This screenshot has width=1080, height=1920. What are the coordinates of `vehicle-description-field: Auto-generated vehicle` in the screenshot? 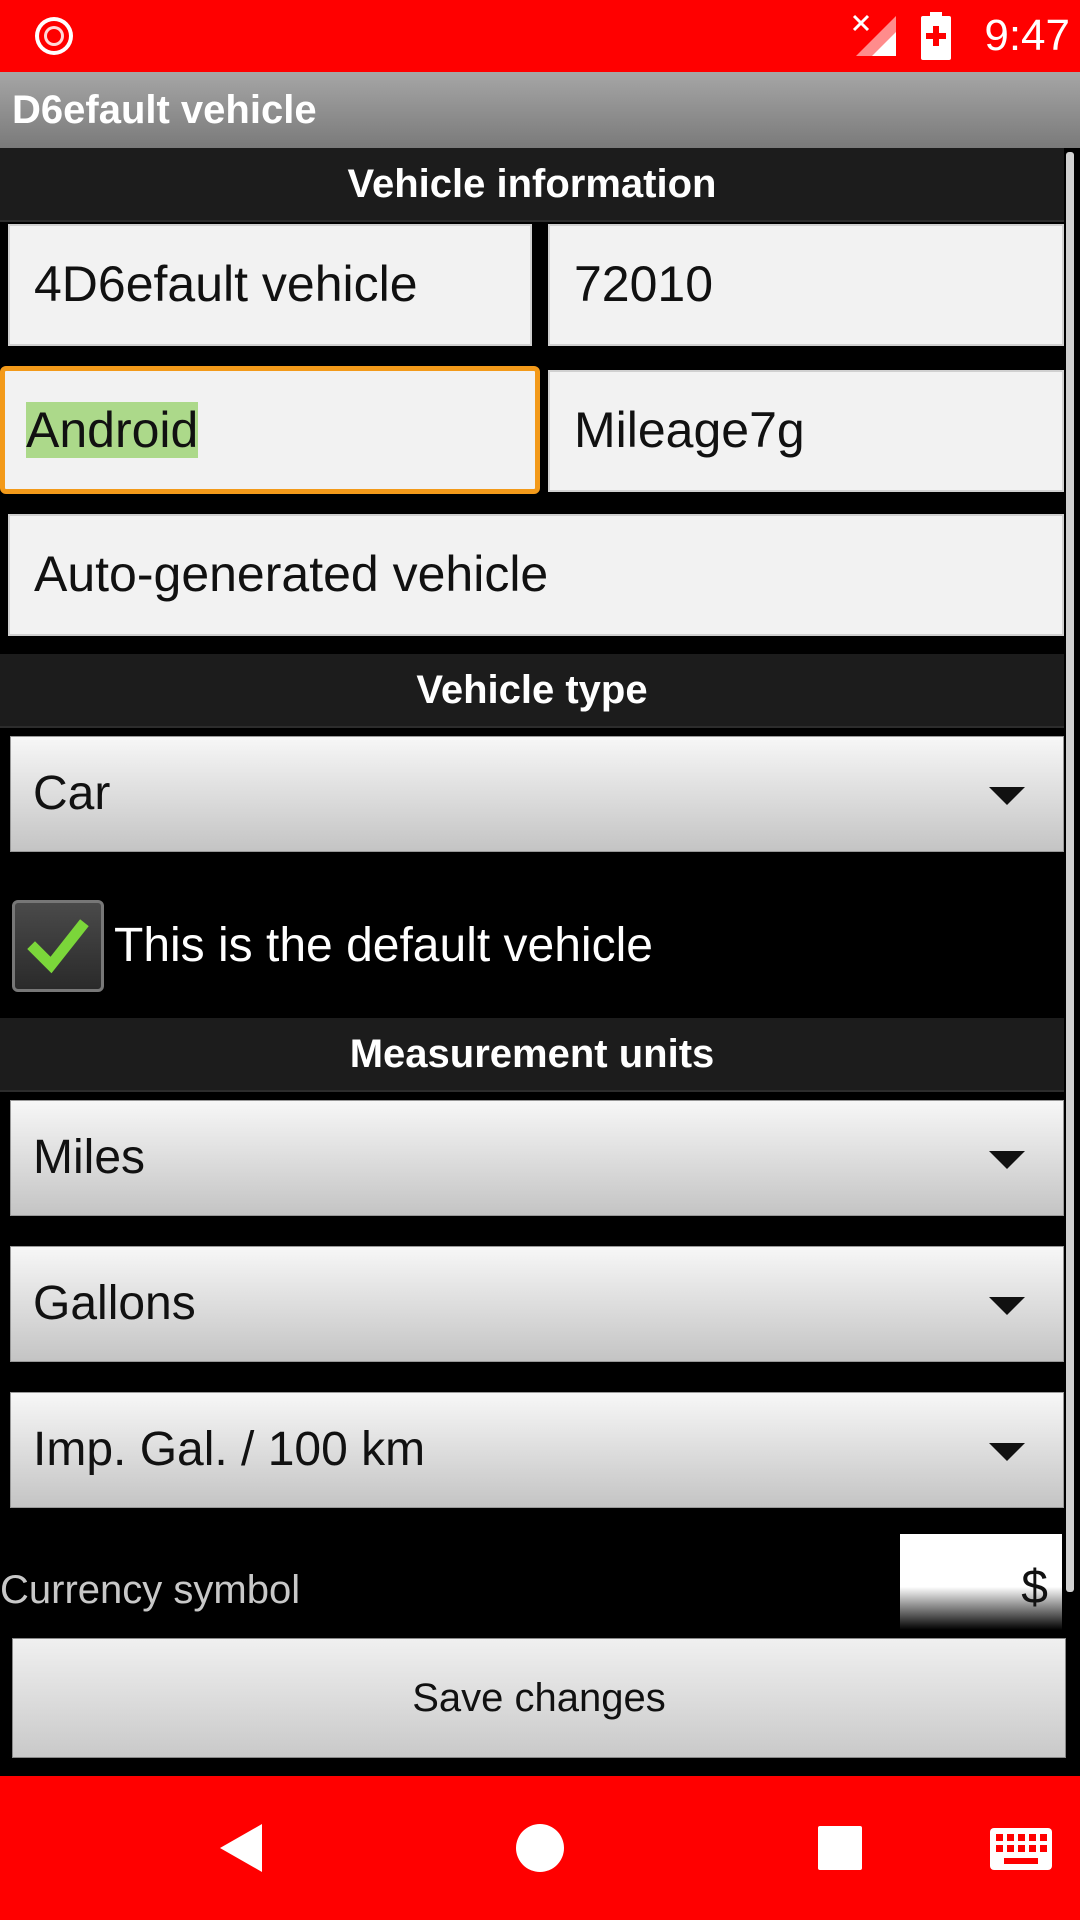 It's located at (536, 575).